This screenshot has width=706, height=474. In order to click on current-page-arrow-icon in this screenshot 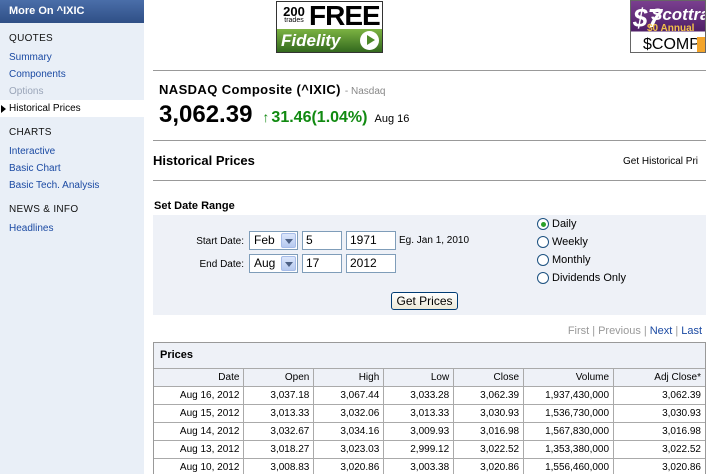, I will do `click(3, 109)`.